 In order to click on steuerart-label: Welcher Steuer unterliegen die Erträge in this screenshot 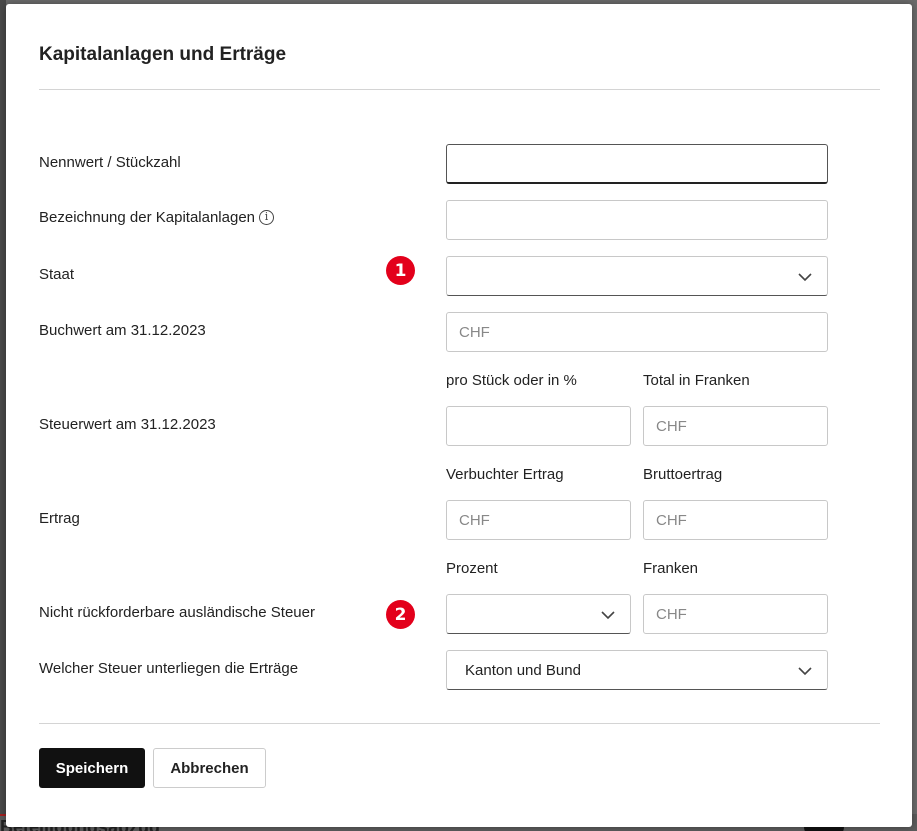, I will do `click(169, 668)`.